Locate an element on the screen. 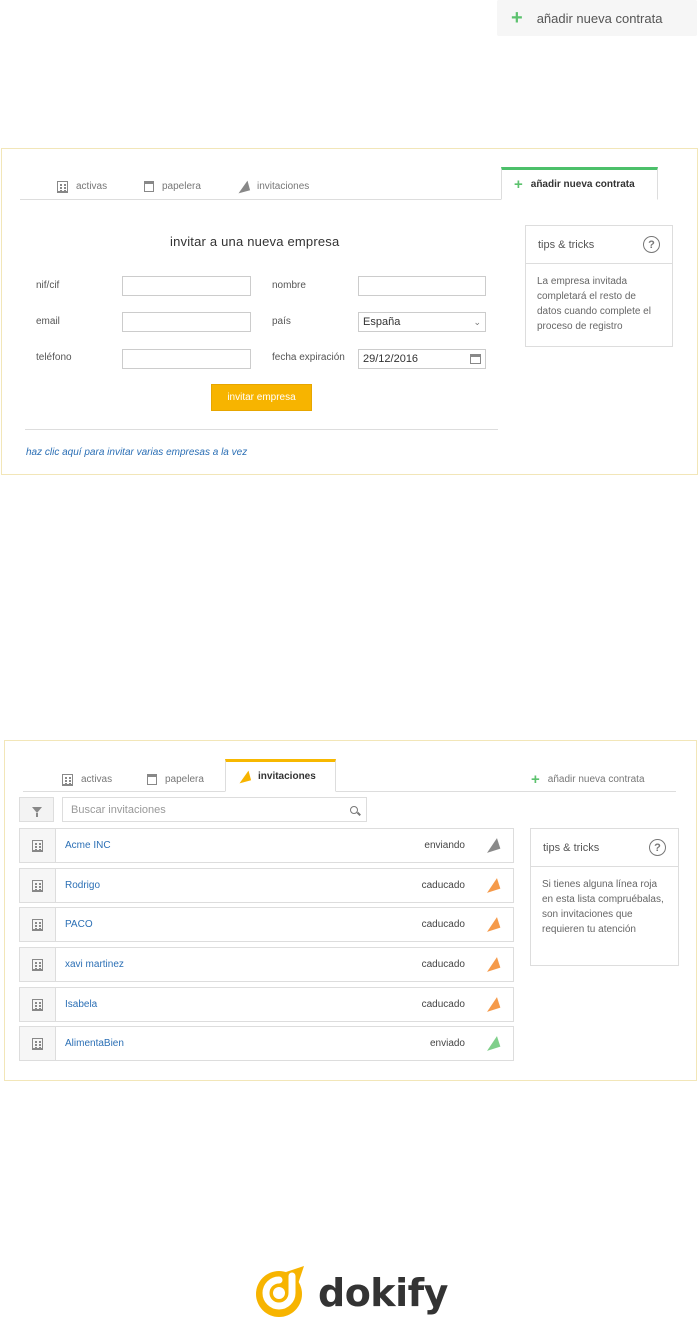 Image resolution: width=699 pixels, height=1323 pixels. nif-input is located at coordinates (186, 286).